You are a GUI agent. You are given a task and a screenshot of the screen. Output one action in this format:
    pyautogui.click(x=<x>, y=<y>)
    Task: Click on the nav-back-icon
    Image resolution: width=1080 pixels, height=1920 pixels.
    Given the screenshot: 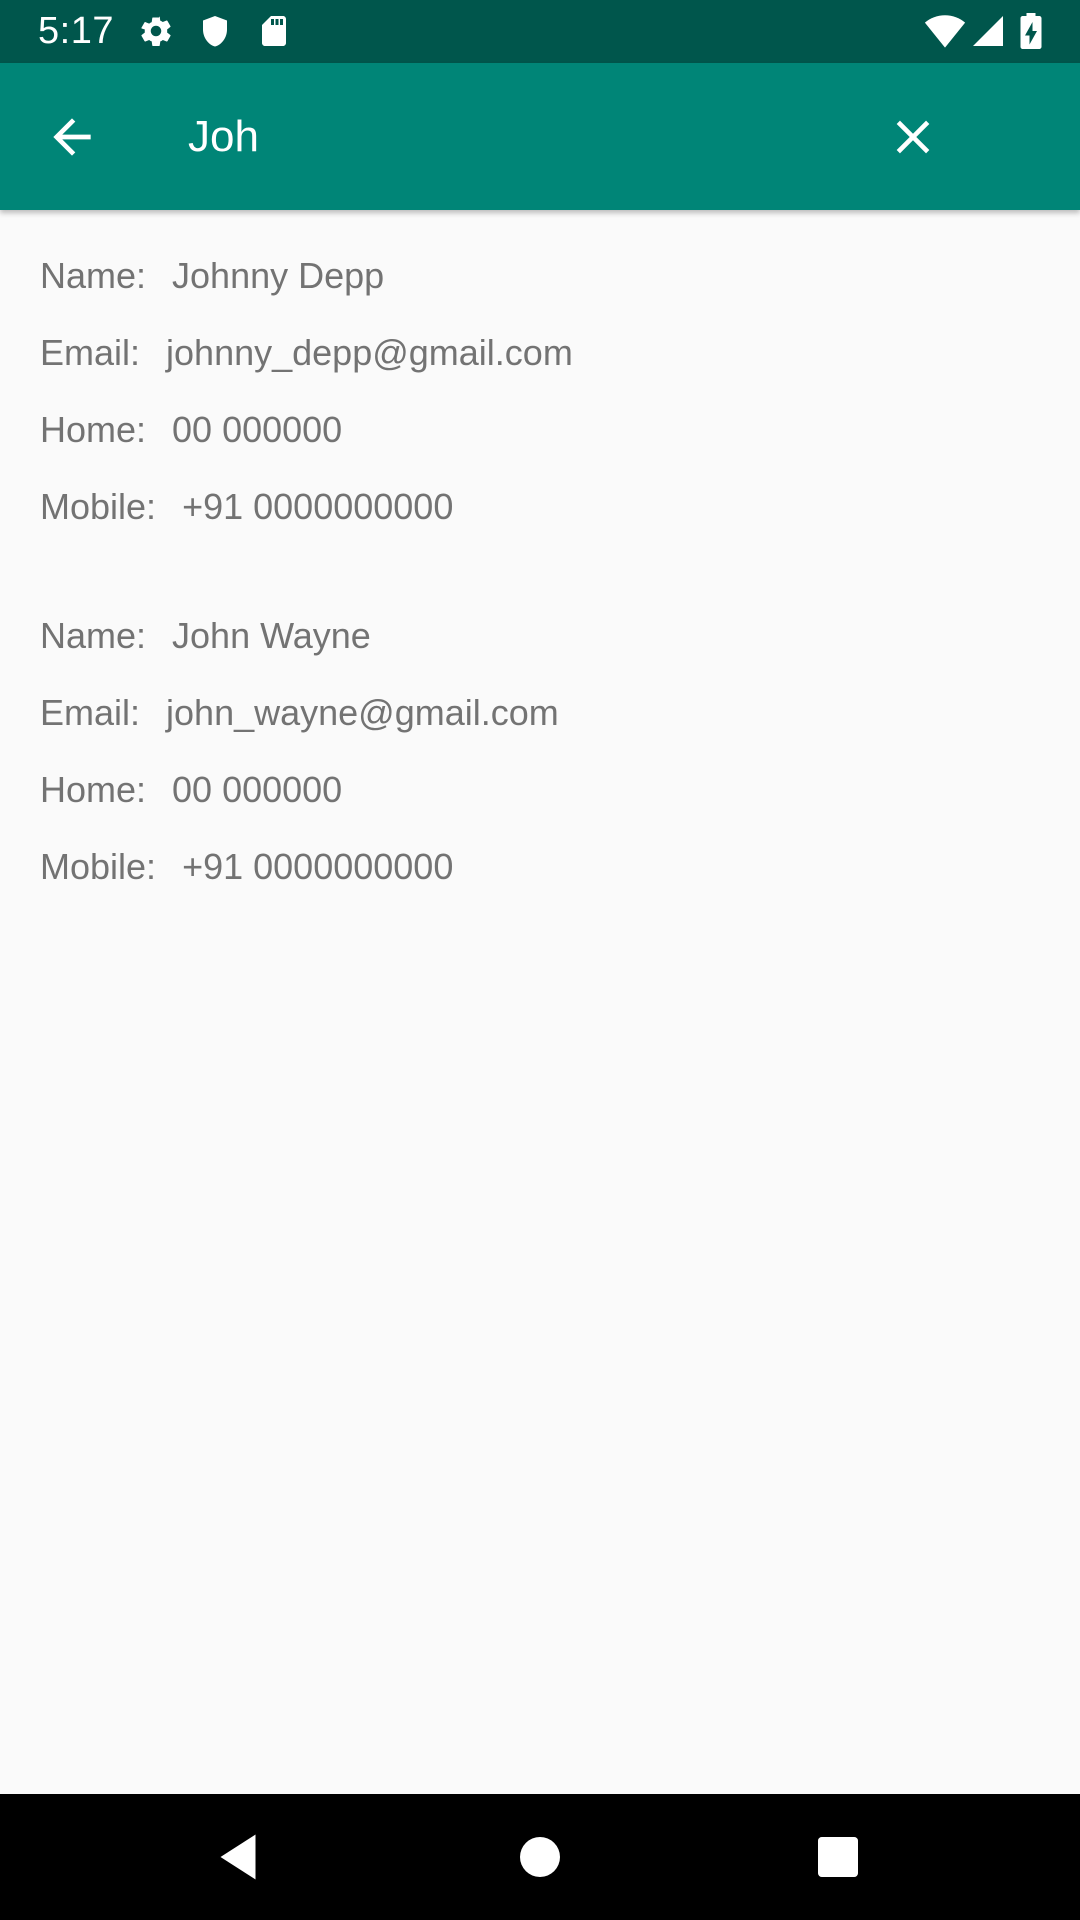 What is the action you would take?
    pyautogui.click(x=238, y=1857)
    